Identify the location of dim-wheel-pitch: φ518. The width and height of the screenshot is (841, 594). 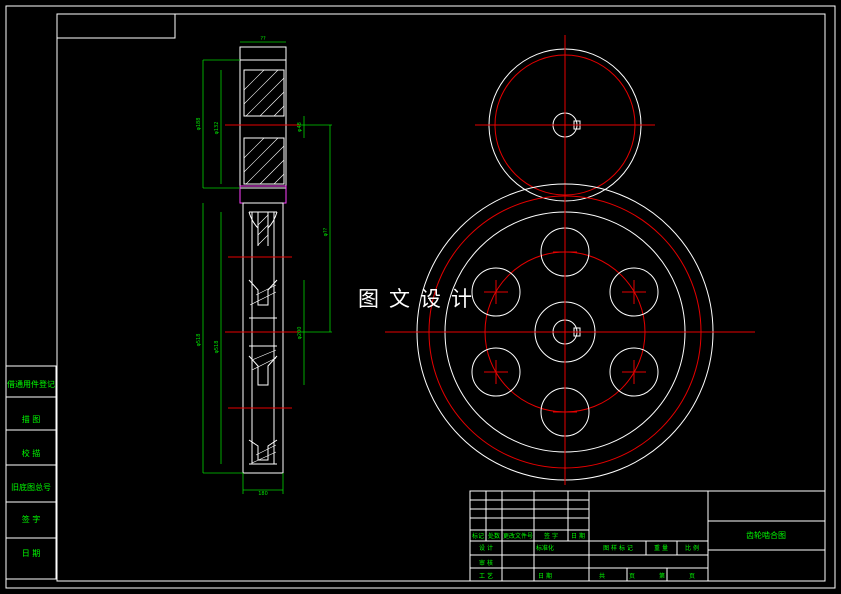
(217, 347).